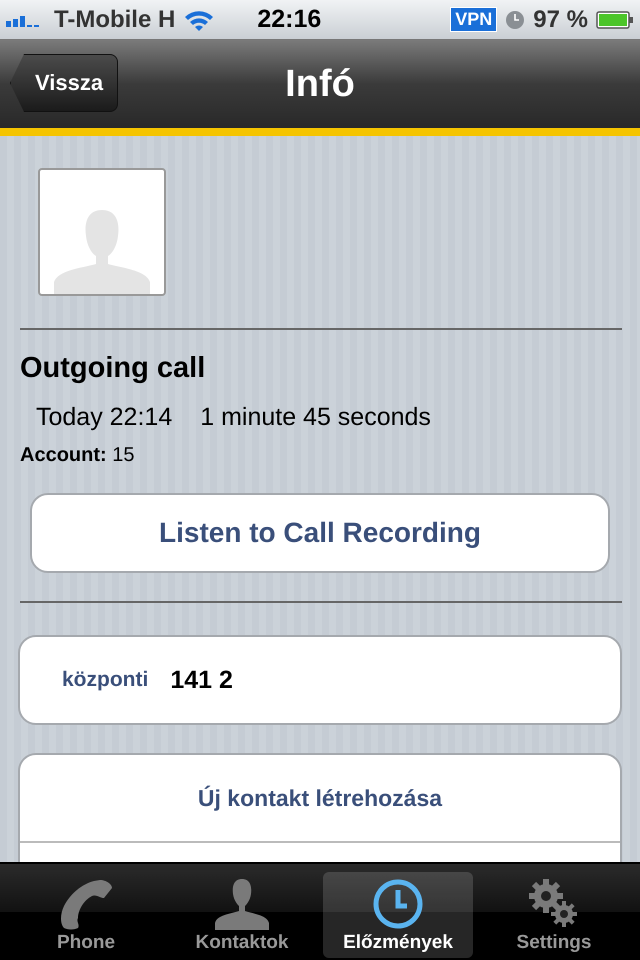  Describe the element at coordinates (320, 799) in the screenshot. I see `create-contact-button: Új kontakt létrehozása` at that location.